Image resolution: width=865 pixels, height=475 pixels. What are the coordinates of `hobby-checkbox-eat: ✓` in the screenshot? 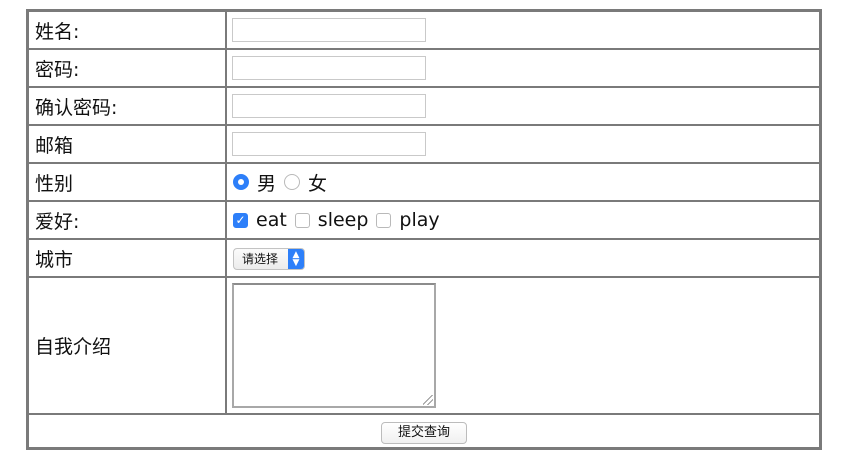 It's located at (240, 220).